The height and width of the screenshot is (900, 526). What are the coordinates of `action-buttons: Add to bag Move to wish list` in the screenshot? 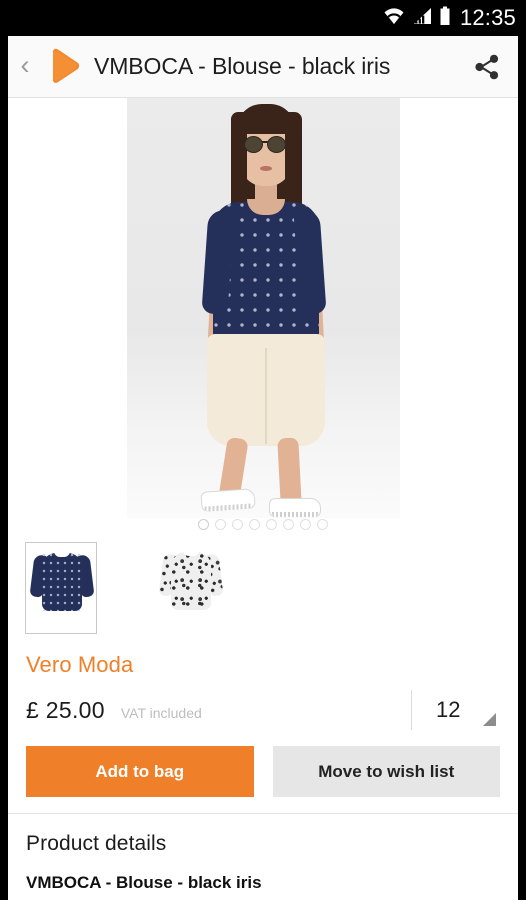 It's located at (263, 772).